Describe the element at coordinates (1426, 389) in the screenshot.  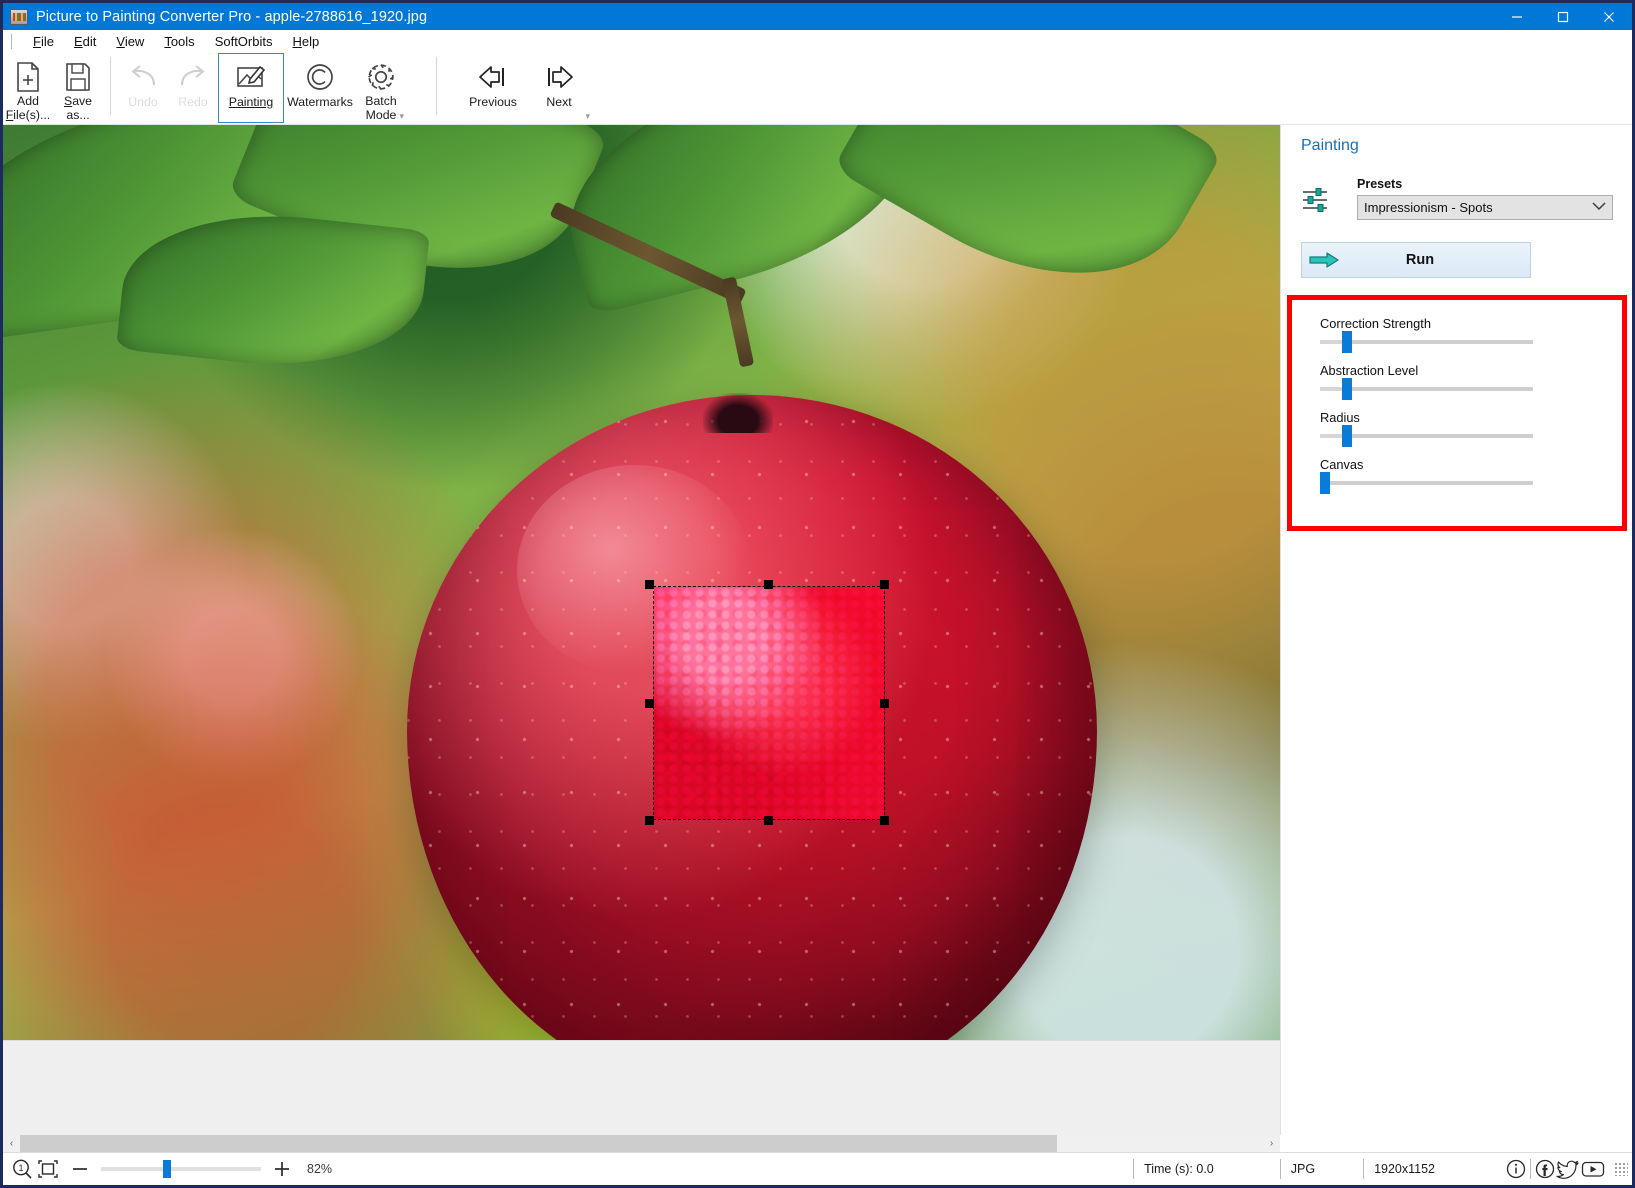
I see `slider-abstraction-level-track` at that location.